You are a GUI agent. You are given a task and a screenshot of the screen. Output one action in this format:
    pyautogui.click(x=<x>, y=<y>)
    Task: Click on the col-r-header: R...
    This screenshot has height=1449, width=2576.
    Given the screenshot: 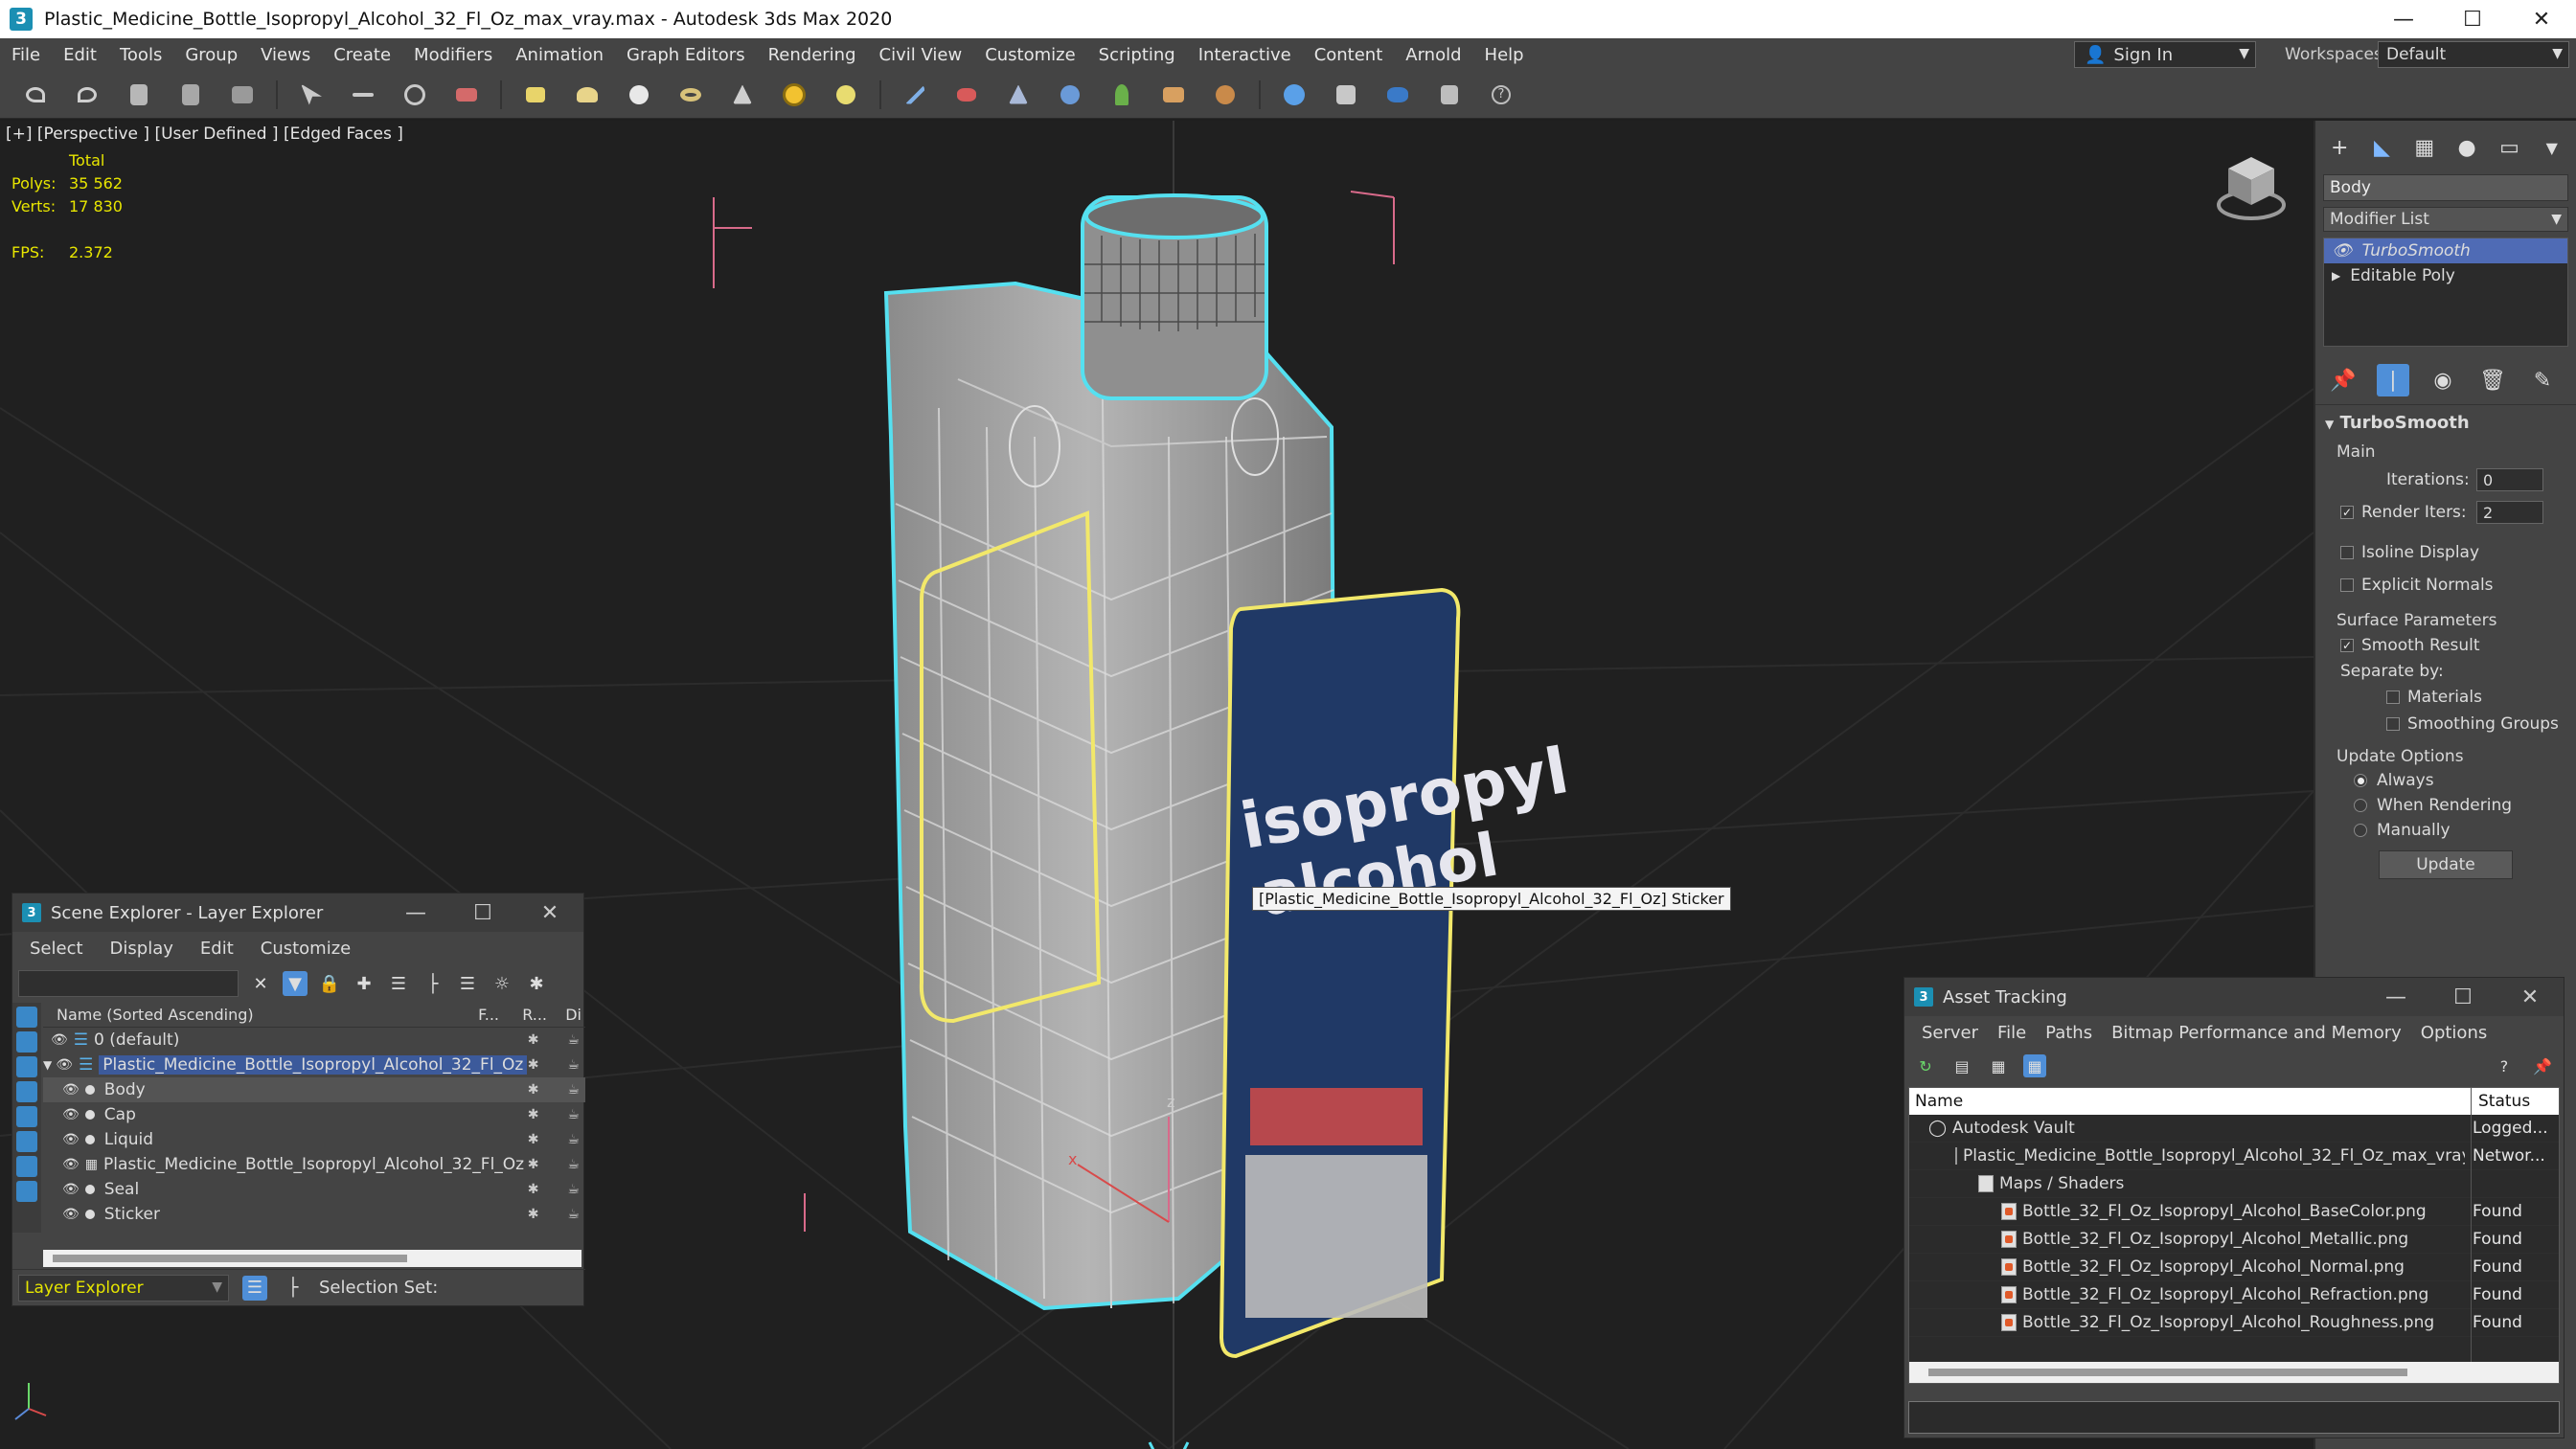 What is the action you would take?
    pyautogui.click(x=534, y=1015)
    